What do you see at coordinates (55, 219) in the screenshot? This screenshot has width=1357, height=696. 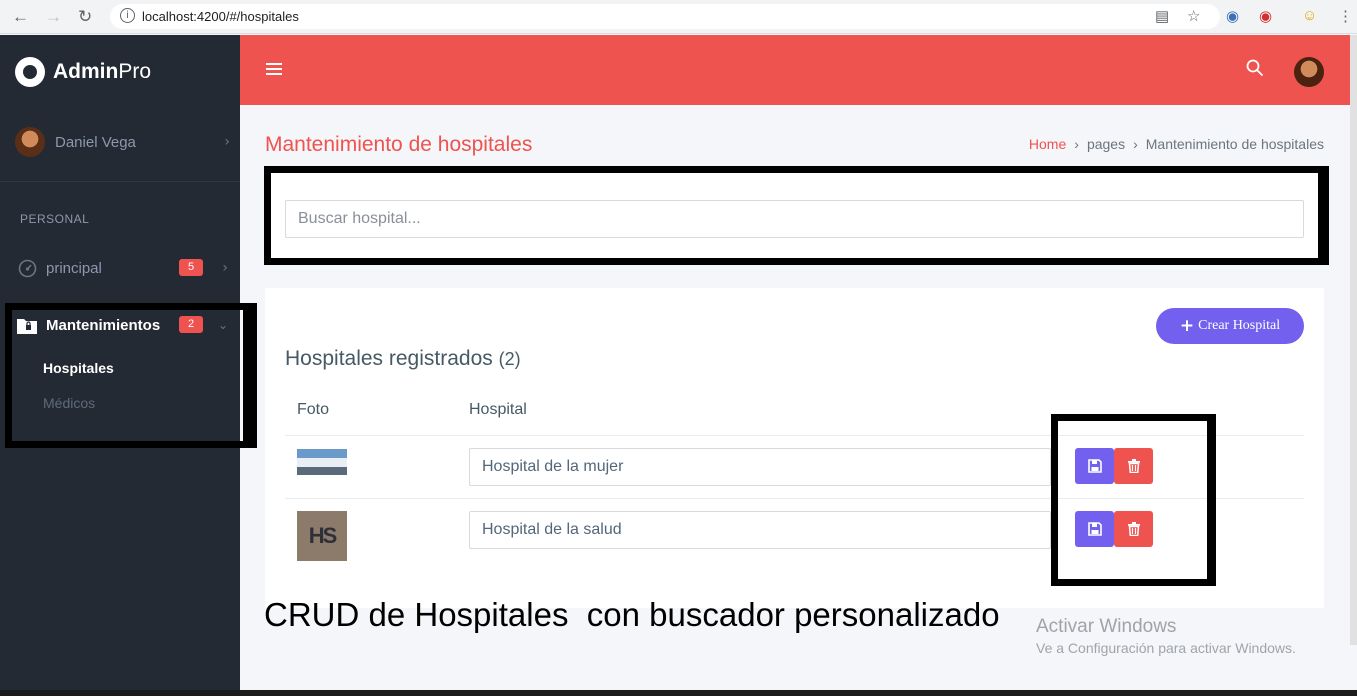 I see `sidebar-section-label: PERSONAL` at bounding box center [55, 219].